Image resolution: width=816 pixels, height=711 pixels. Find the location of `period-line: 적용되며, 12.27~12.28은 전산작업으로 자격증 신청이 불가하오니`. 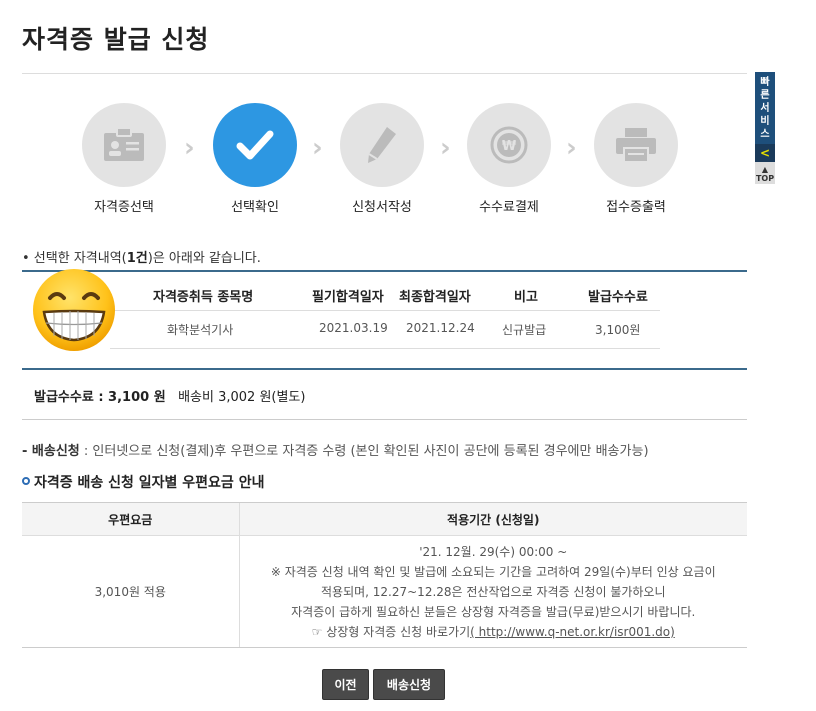

period-line: 적용되며, 12.27~12.28은 전산작업으로 자격증 신청이 불가하오니 is located at coordinates (493, 591).